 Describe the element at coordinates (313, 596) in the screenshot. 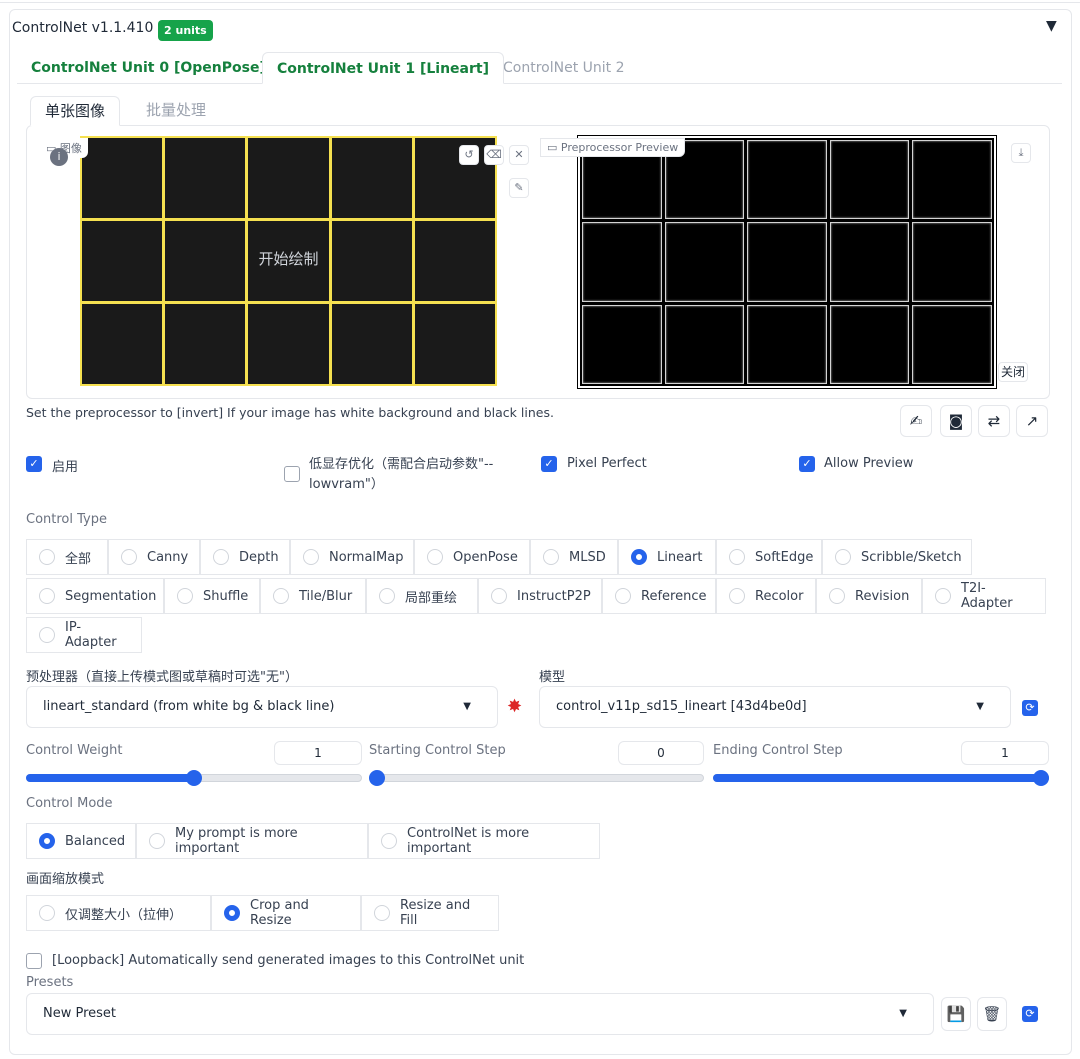

I see `control-type-option: Tile/Blur` at that location.